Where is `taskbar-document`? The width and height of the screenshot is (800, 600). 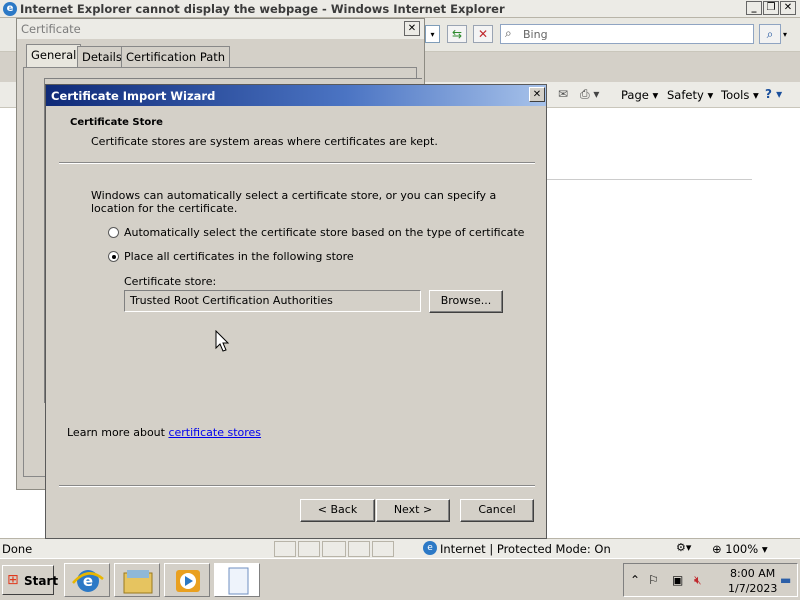
taskbar-document is located at coordinates (237, 580).